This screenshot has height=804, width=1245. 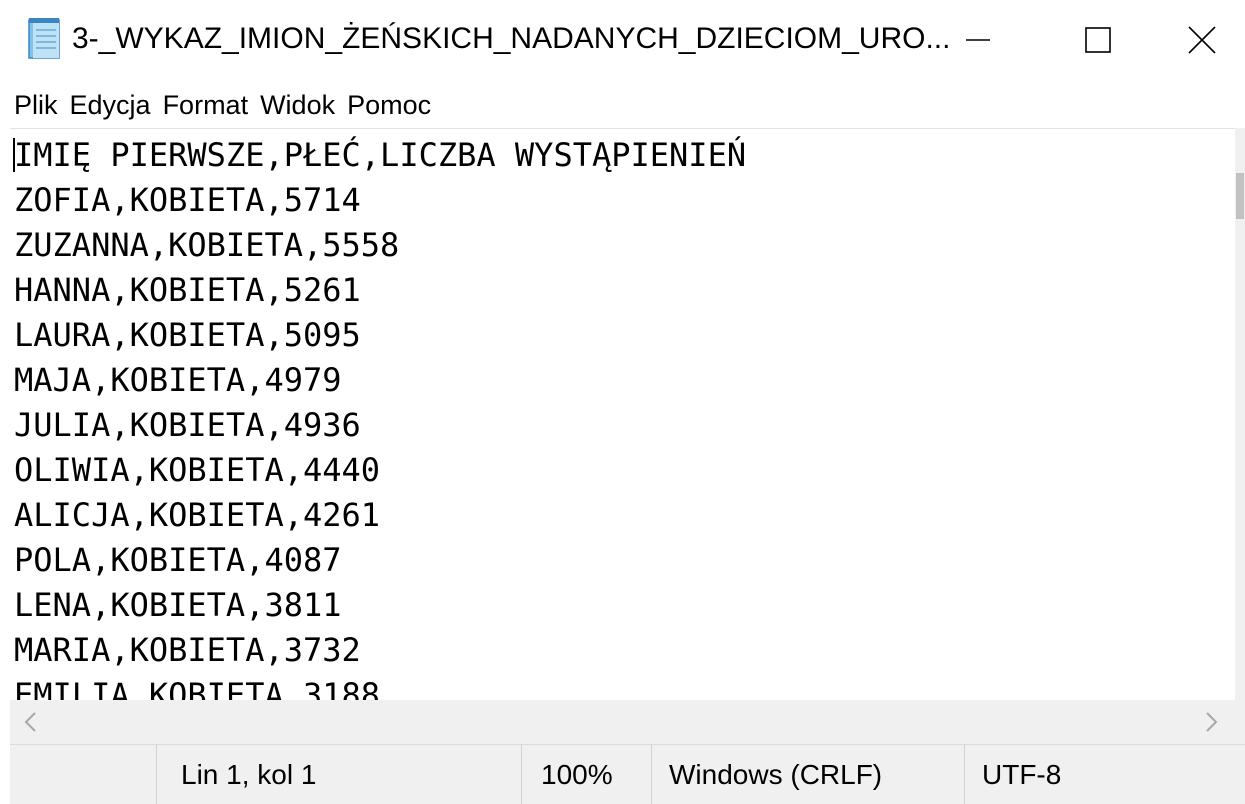 What do you see at coordinates (83, 774) in the screenshot?
I see `status-blank-segment` at bounding box center [83, 774].